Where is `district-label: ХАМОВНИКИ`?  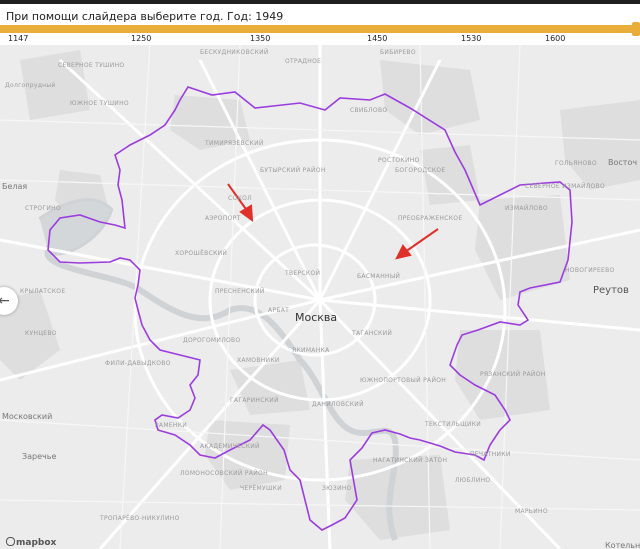
district-label: ХАМОВНИКИ is located at coordinates (258, 360).